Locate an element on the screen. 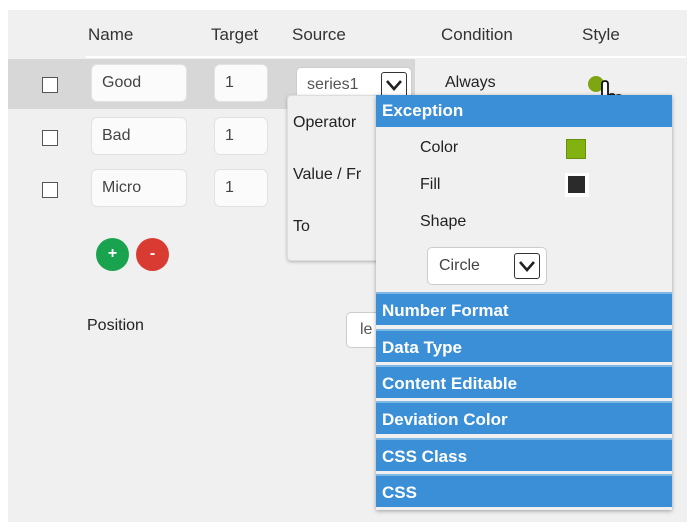 This screenshot has width=695, height=531. section-content-editable: Content Editable is located at coordinates (524, 381).